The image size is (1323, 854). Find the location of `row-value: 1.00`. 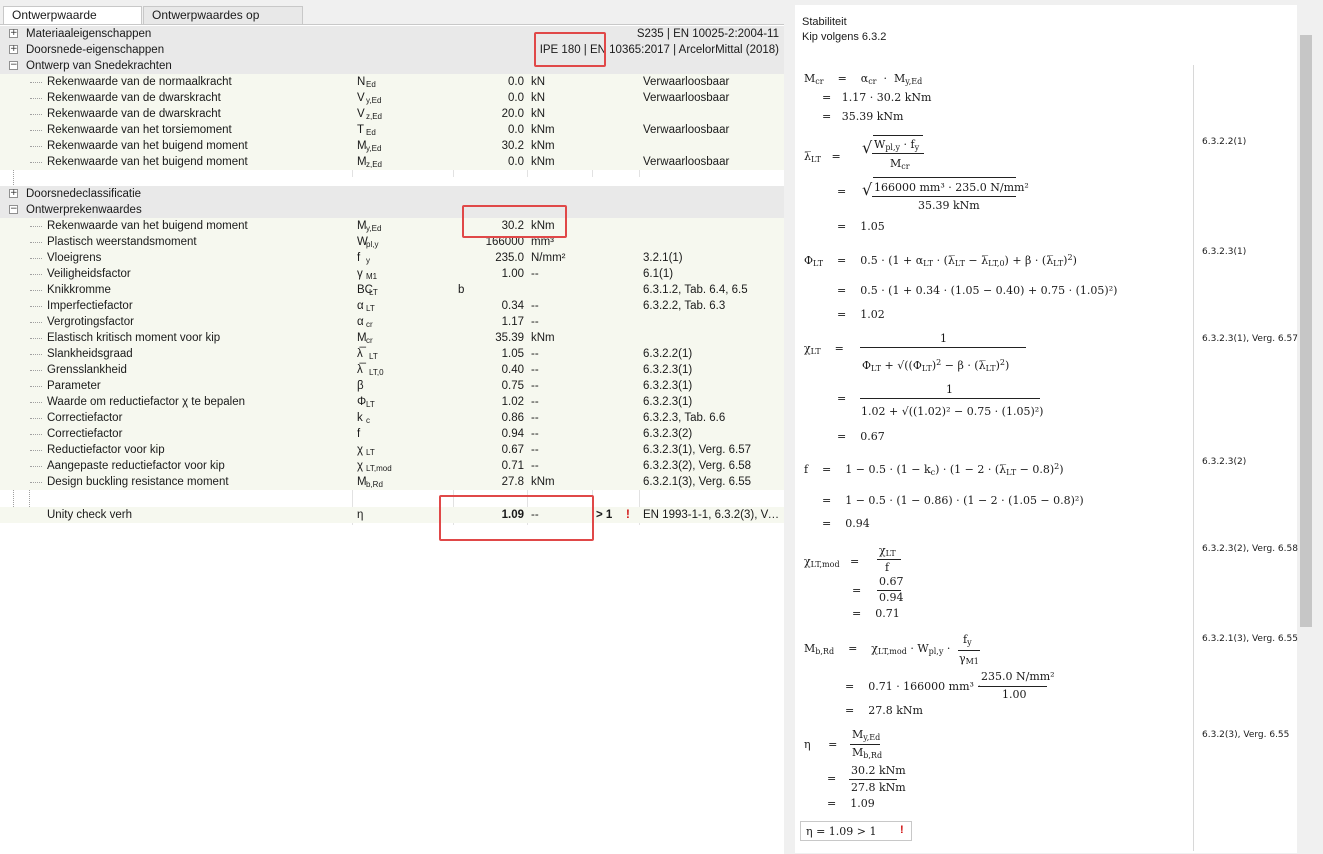

row-value: 1.00 is located at coordinates (512, 274).